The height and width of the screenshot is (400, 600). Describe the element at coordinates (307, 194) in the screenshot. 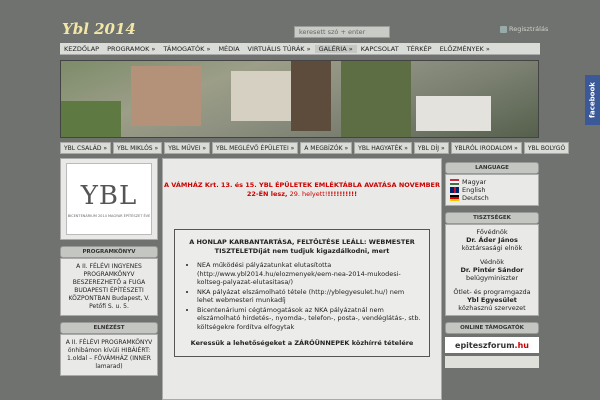

I see `notice-date: 29. helyett!` at that location.